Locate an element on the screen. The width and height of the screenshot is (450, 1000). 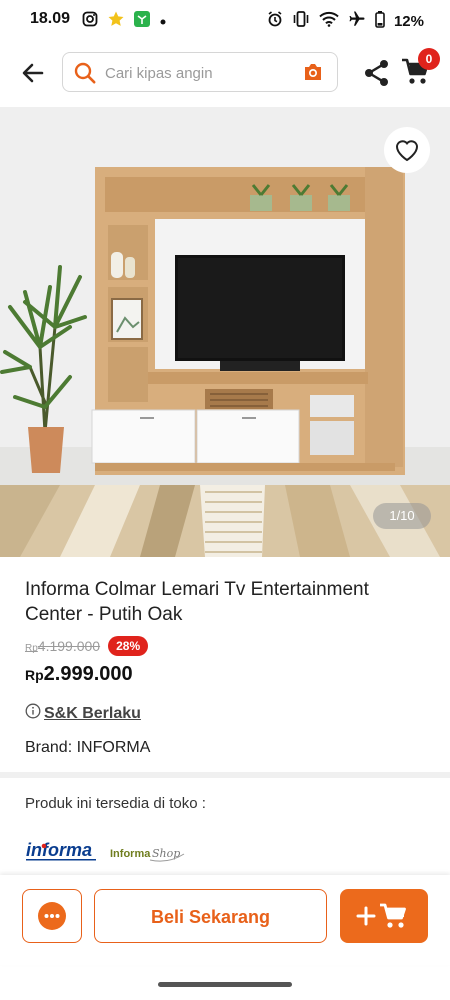
cart-count-badge: 0 is located at coordinates (429, 59).